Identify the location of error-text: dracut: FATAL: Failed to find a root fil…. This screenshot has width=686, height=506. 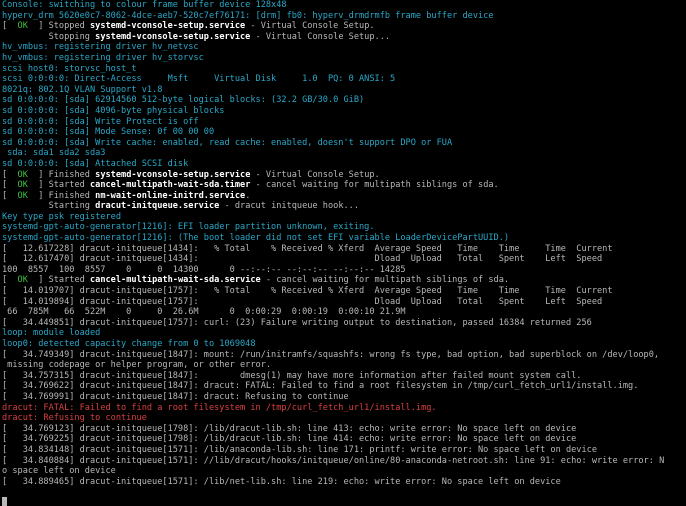
(219, 407).